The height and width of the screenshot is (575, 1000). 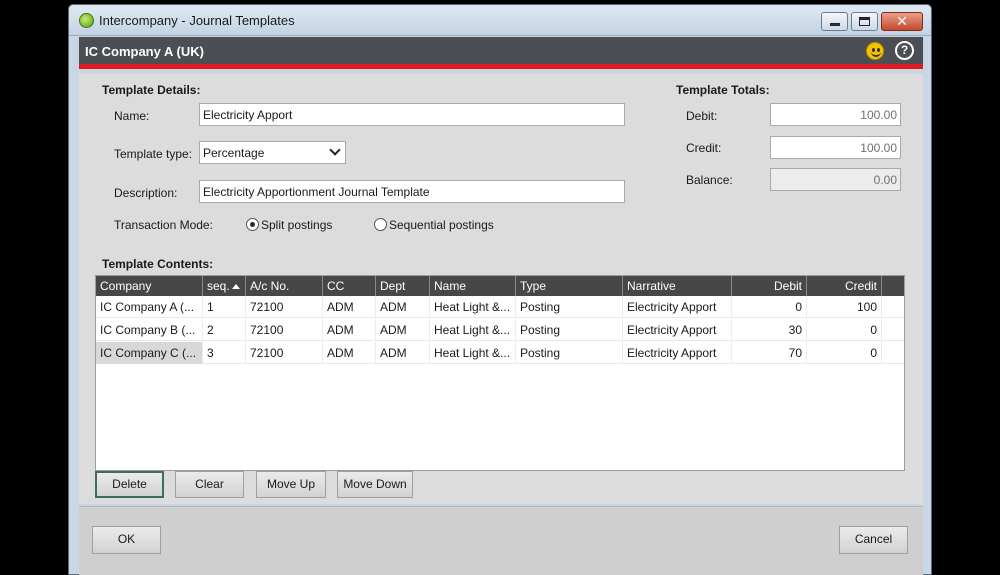 I want to click on maximize-icon, so click(x=864, y=21).